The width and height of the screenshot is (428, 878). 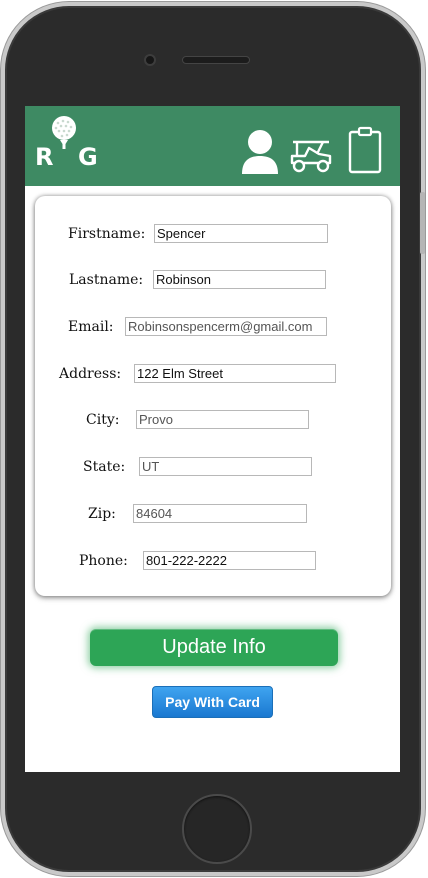 I want to click on address-row: Address:, so click(x=213, y=375).